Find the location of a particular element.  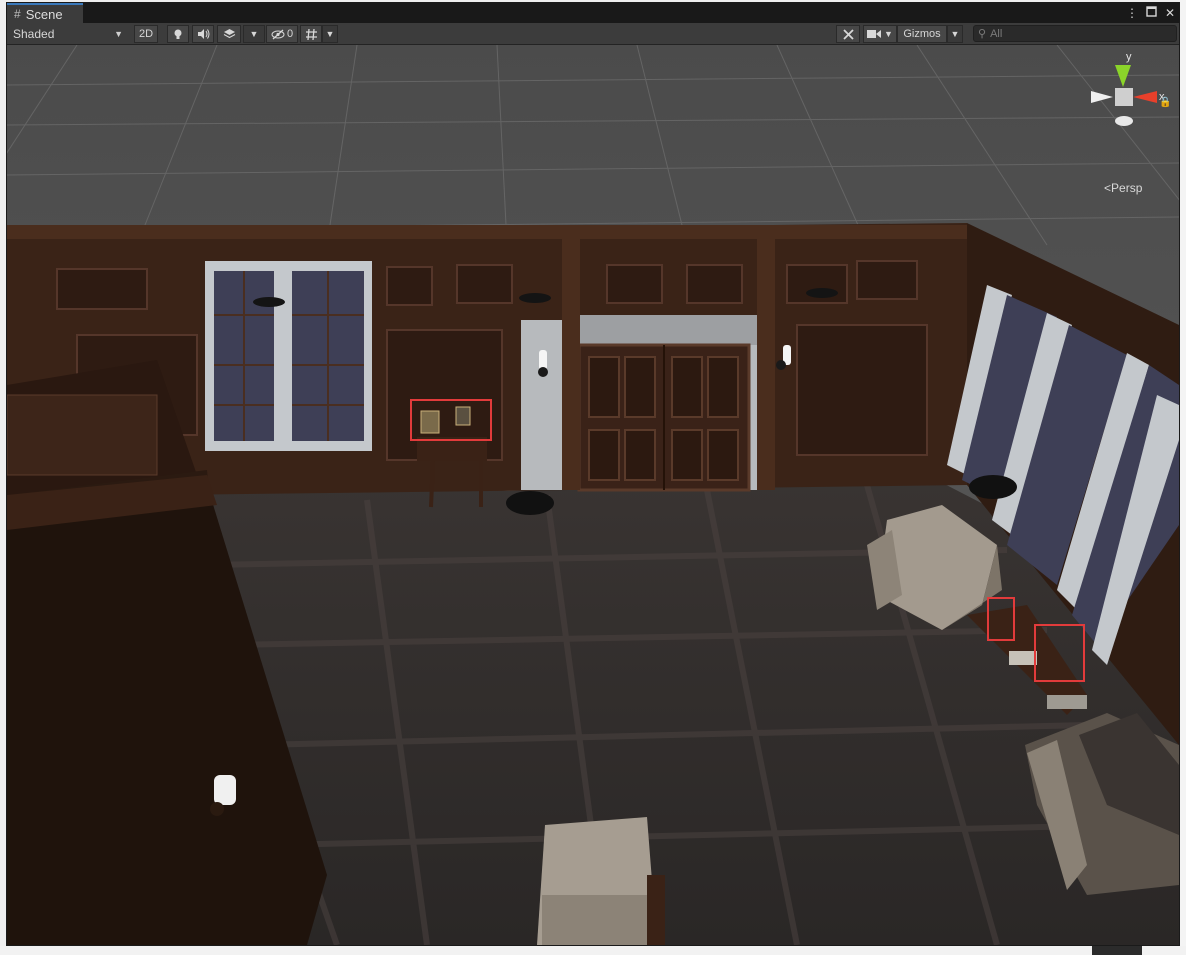

tab-scene: # Scene is located at coordinates (45, 13).